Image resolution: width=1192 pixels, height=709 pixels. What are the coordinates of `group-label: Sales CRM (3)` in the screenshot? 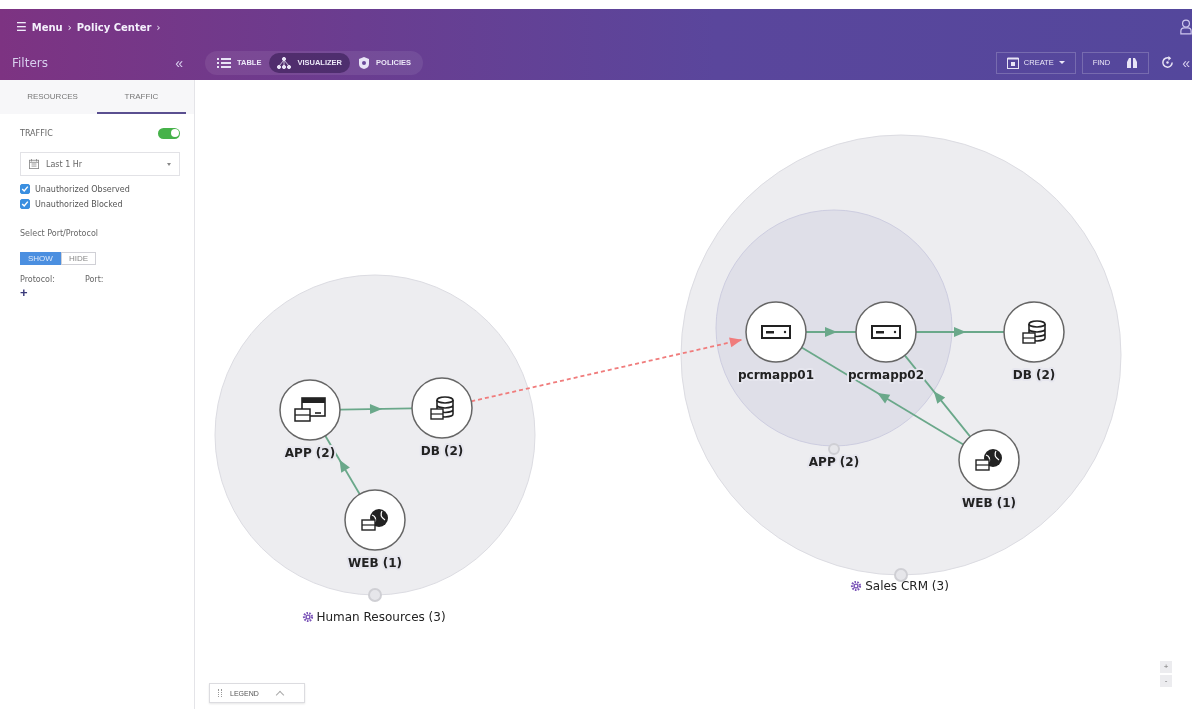 It's located at (907, 586).